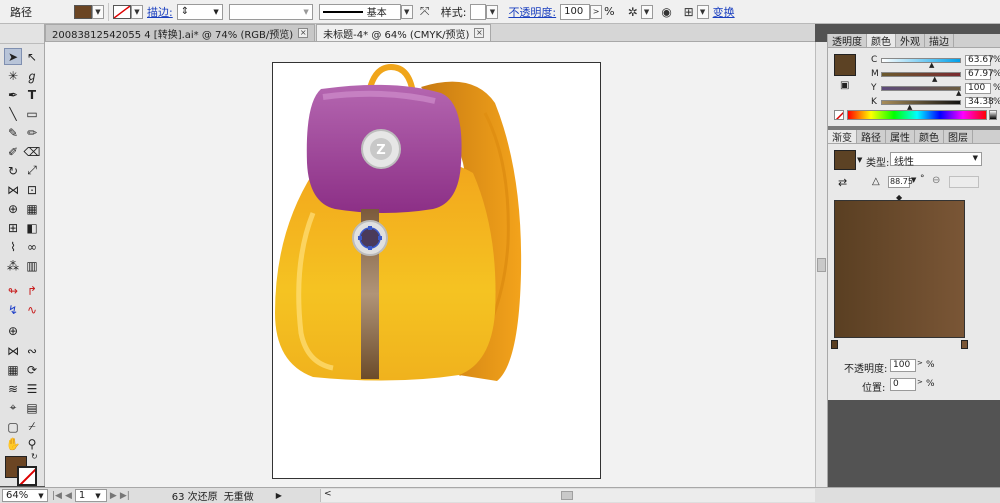 This screenshot has height=503, width=1000. I want to click on none-color-icon, so click(839, 115).